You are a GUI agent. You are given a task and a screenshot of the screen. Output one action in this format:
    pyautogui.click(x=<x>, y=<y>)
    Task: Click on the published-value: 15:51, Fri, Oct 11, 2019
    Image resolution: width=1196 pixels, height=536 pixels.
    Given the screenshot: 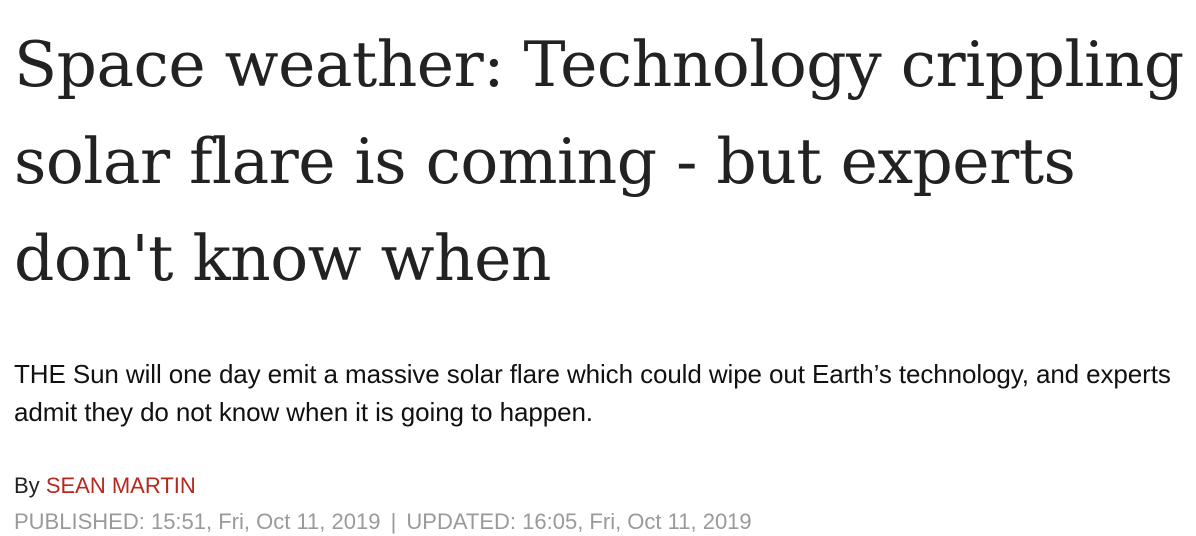 What is the action you would take?
    pyautogui.click(x=265, y=521)
    